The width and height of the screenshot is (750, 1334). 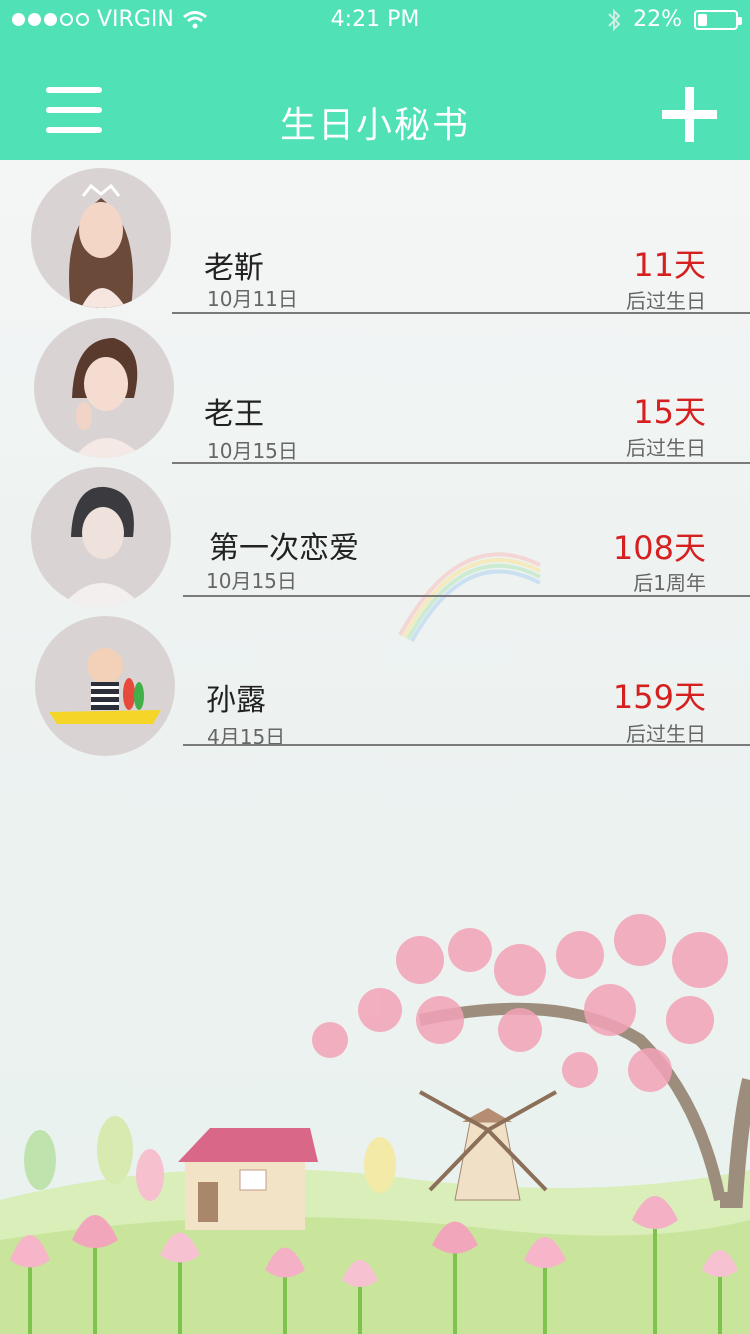 What do you see at coordinates (659, 697) in the screenshot?
I see `days-remaining: 159天` at bounding box center [659, 697].